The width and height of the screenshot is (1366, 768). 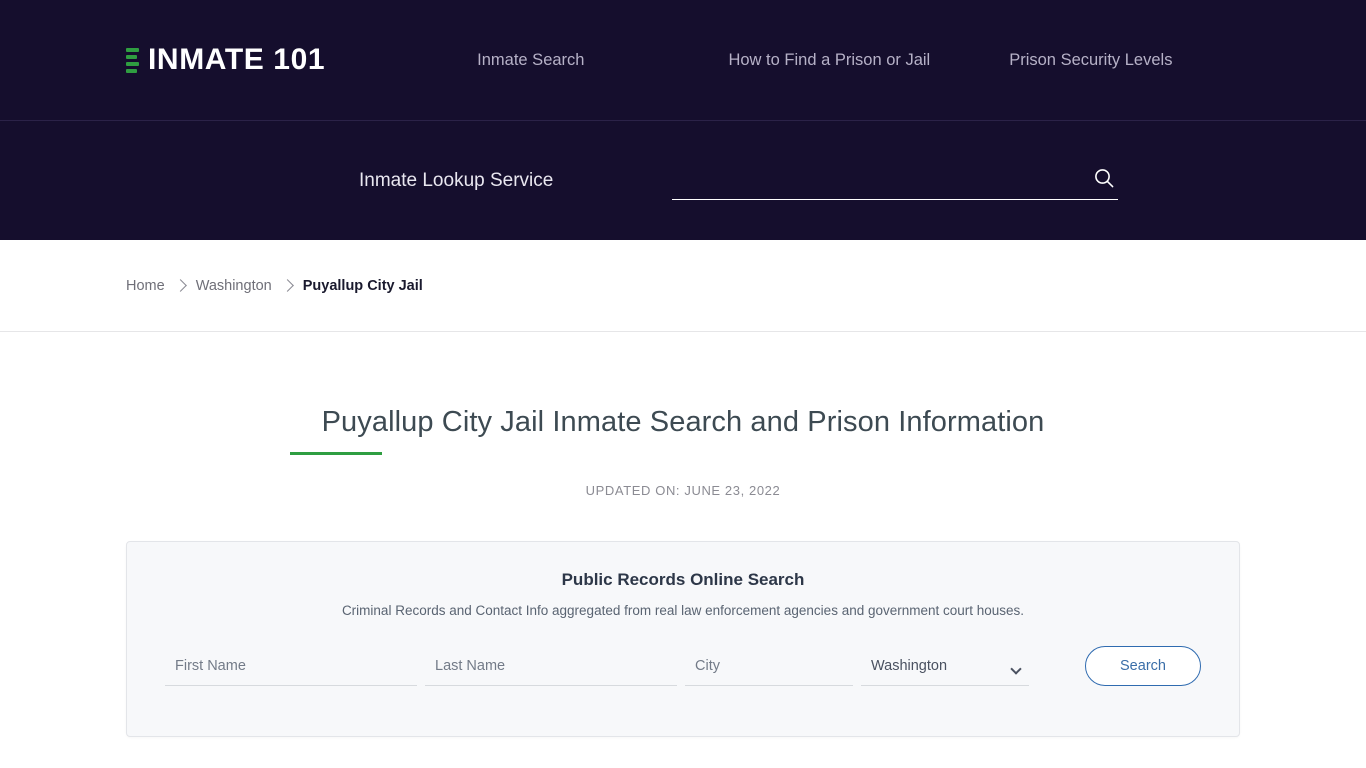 What do you see at coordinates (145, 286) in the screenshot?
I see `breadcrumb-item-home: Home` at bounding box center [145, 286].